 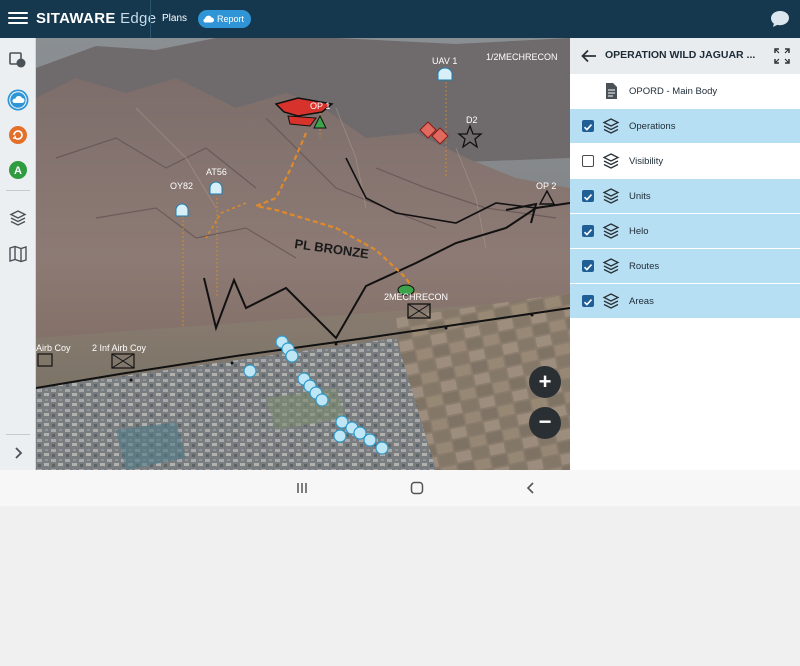 What do you see at coordinates (644, 266) in the screenshot?
I see `row-label: Routes` at bounding box center [644, 266].